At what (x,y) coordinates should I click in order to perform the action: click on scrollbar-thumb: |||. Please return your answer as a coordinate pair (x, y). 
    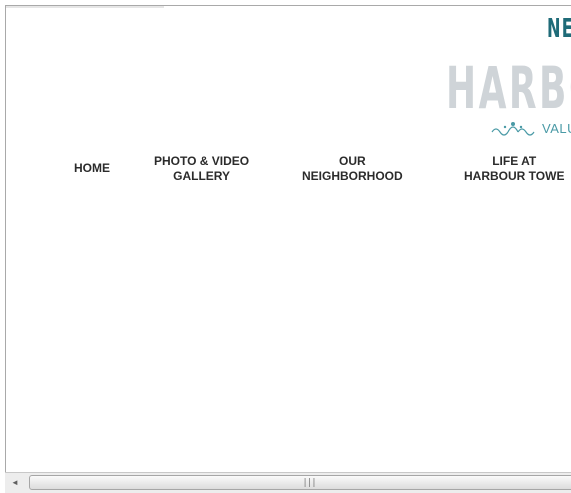
    Looking at the image, I should click on (300, 482).